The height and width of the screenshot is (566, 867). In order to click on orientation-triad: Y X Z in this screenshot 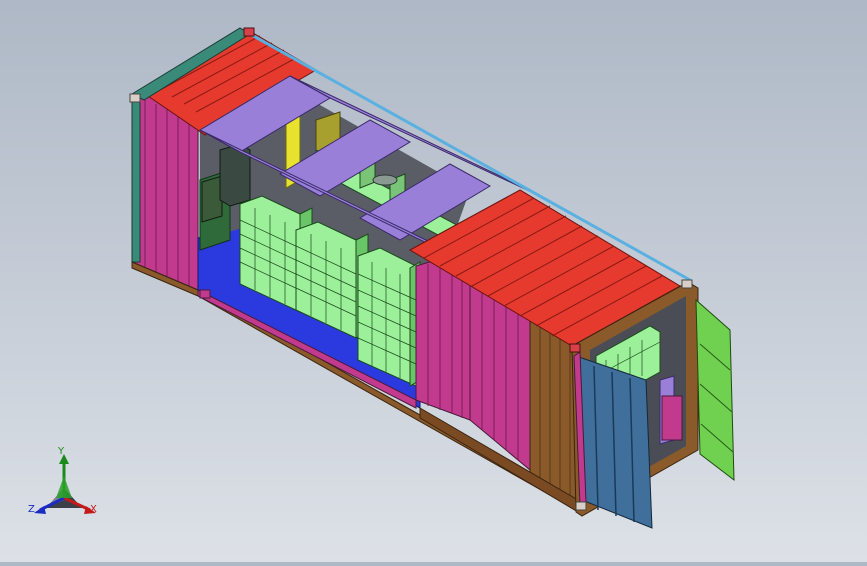, I will do `click(65, 484)`.